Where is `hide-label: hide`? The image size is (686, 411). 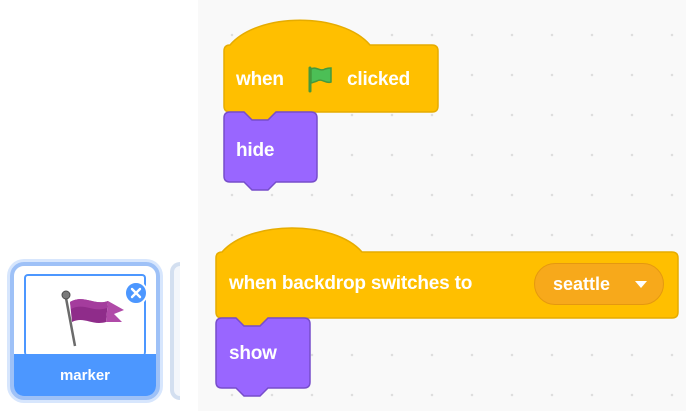
hide-label: hide is located at coordinates (255, 150).